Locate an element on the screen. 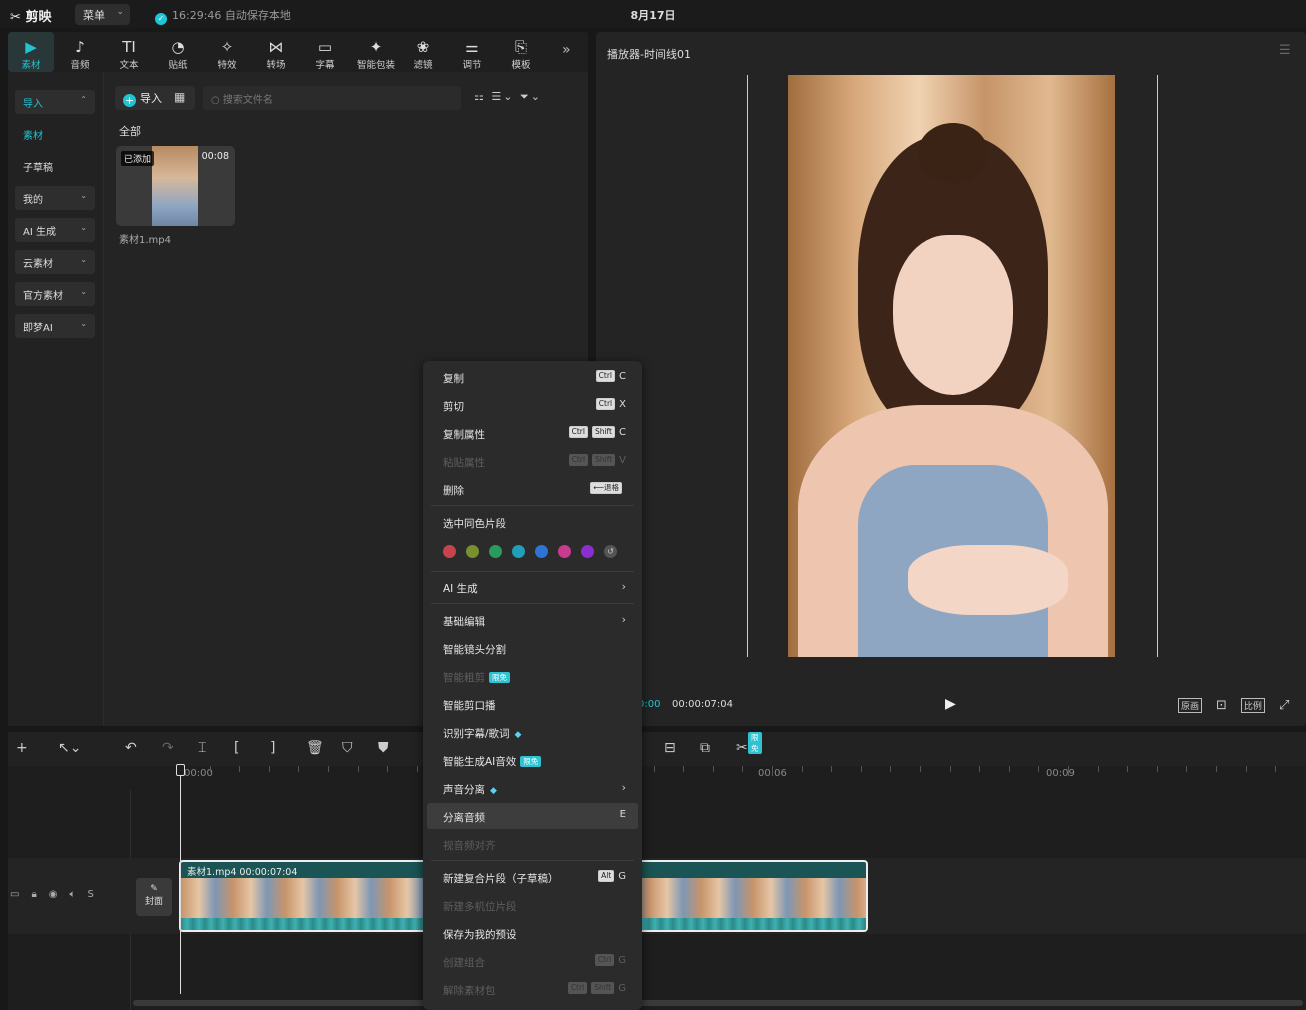  timeline-scrollbar is located at coordinates (718, 1003).